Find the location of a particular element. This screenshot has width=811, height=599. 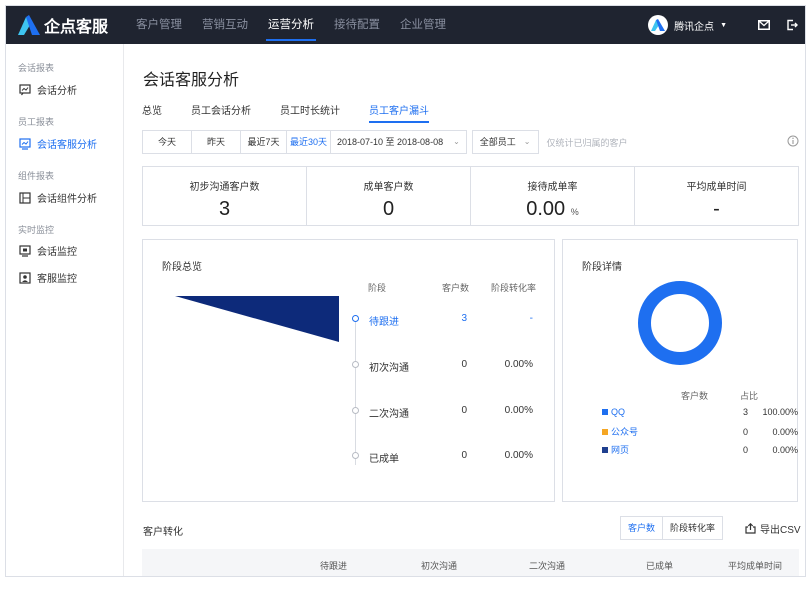

kpi-avg-deal-time: 平均成单时间 - is located at coordinates (716, 196).